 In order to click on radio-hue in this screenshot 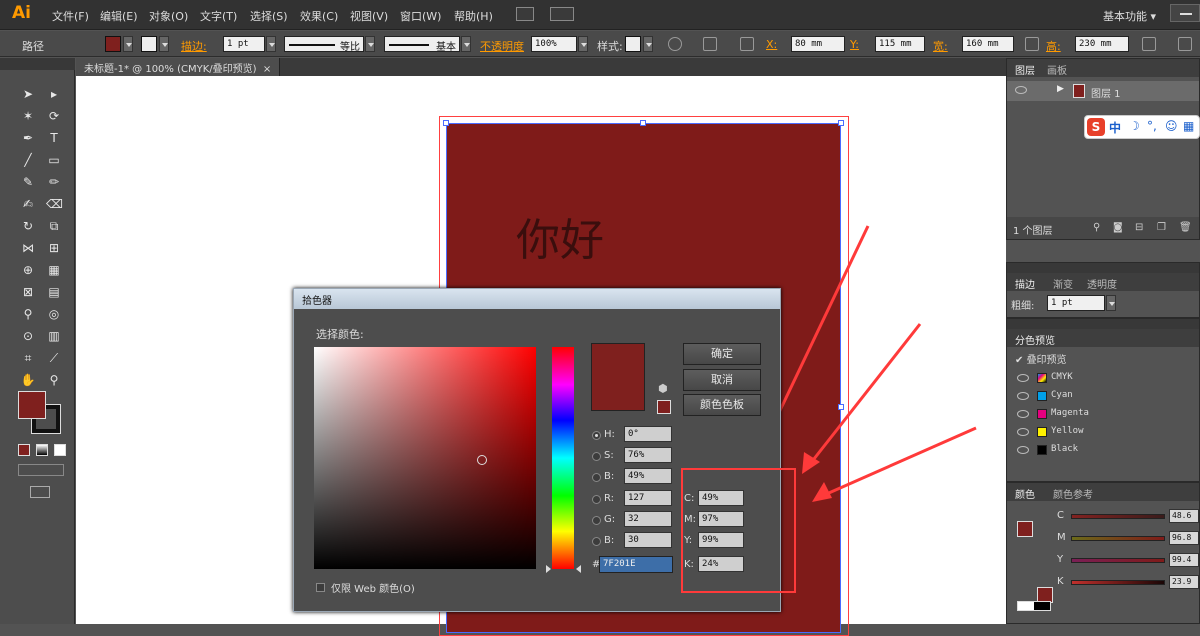, I will do `click(596, 435)`.